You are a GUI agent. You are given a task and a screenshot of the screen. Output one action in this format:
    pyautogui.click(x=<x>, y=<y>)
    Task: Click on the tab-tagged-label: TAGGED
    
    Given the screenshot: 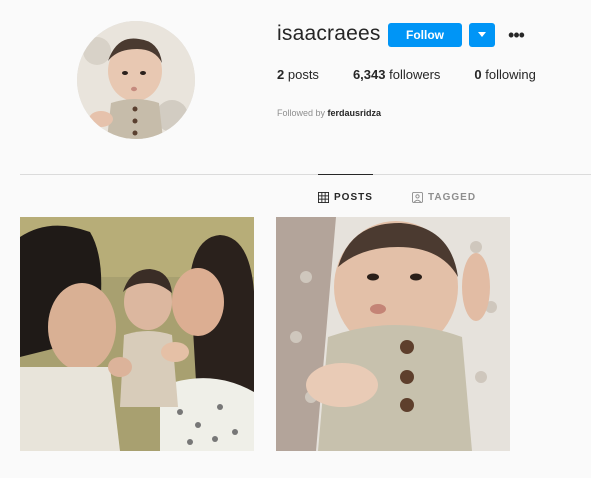 What is the action you would take?
    pyautogui.click(x=452, y=197)
    